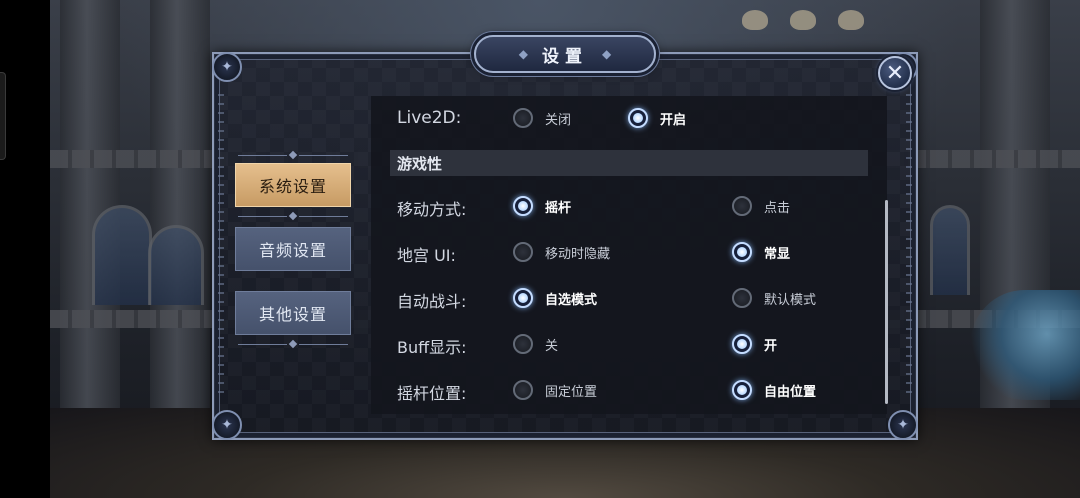 This screenshot has width=1080, height=498. What do you see at coordinates (558, 120) in the screenshot?
I see `option-label: 关闭` at bounding box center [558, 120].